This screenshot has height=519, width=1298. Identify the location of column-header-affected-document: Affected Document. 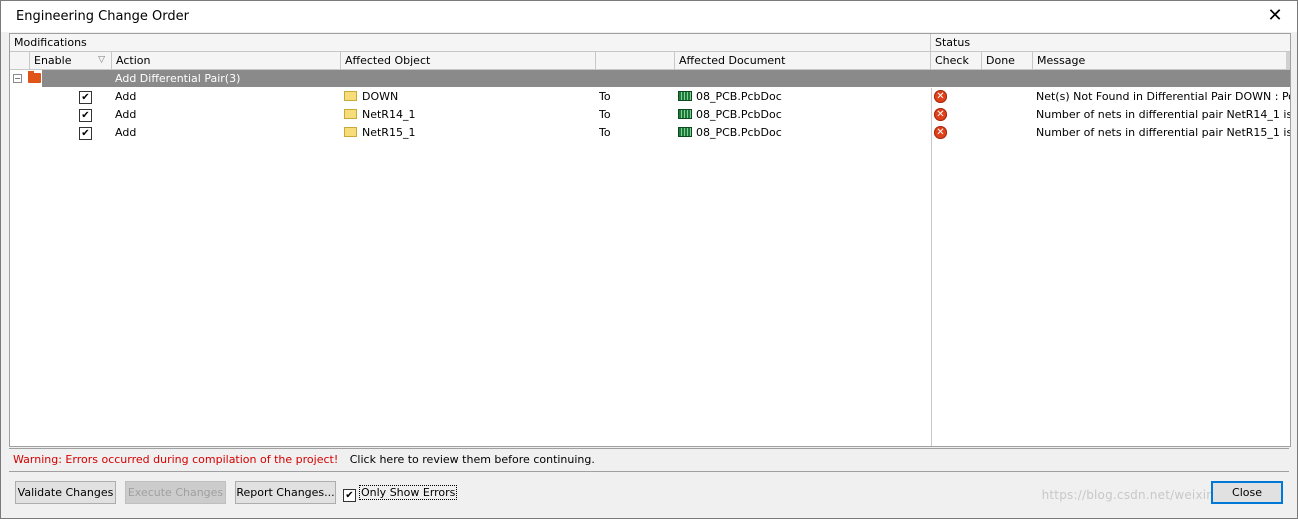
(803, 60).